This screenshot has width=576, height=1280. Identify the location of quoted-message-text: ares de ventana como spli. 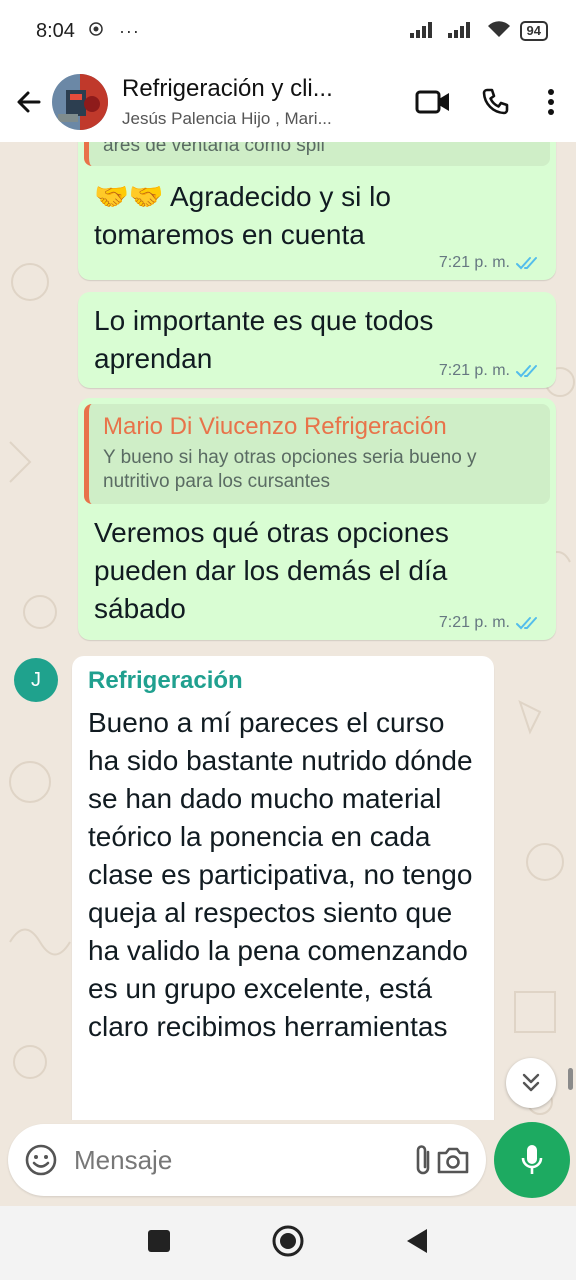
(214, 149).